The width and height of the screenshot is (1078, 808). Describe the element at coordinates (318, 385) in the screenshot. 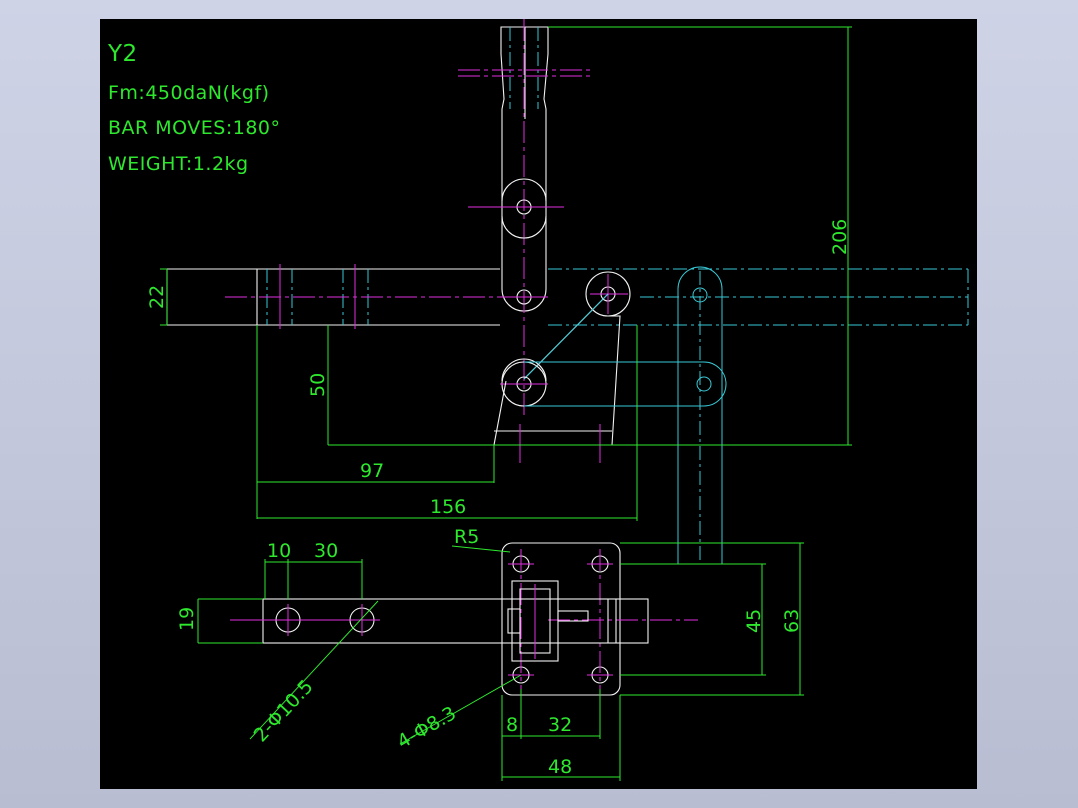

I see `dim-50: 50` at that location.